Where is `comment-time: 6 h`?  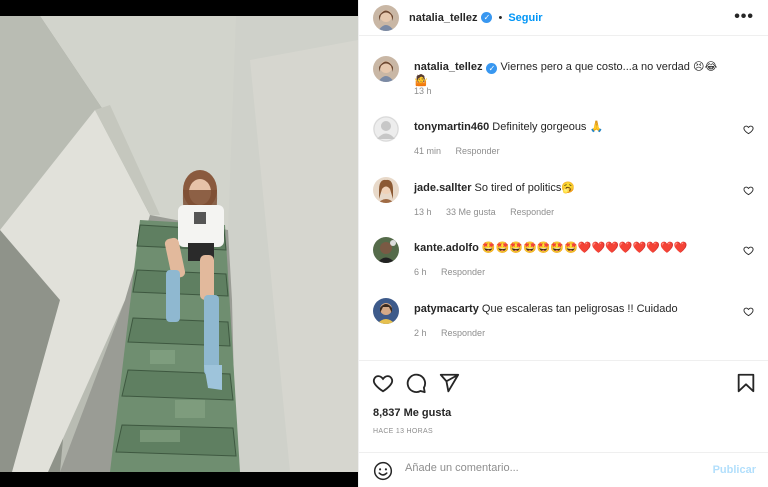 comment-time: 6 h is located at coordinates (420, 272).